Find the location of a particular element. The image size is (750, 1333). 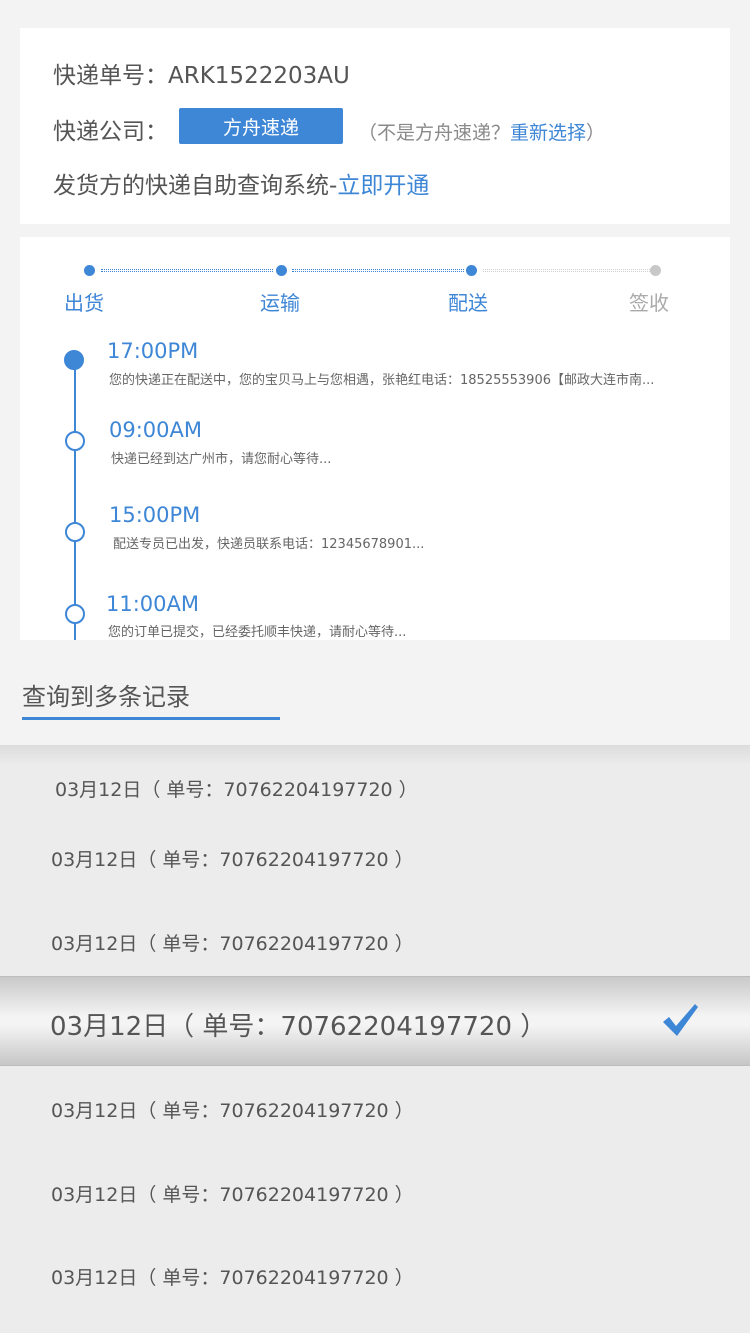

timeline-node-current is located at coordinates (74, 360).